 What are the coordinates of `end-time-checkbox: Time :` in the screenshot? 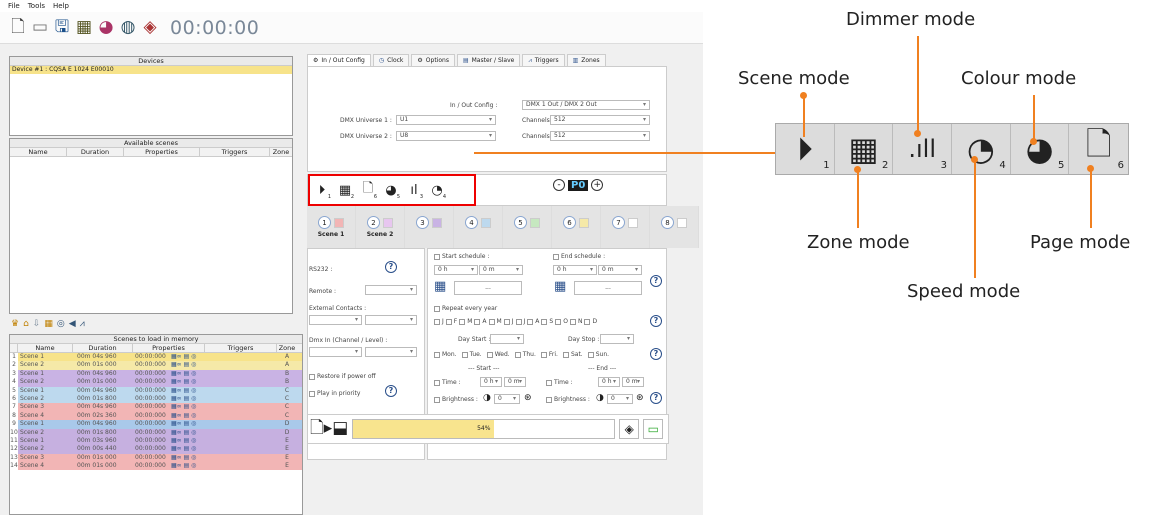 It's located at (559, 382).